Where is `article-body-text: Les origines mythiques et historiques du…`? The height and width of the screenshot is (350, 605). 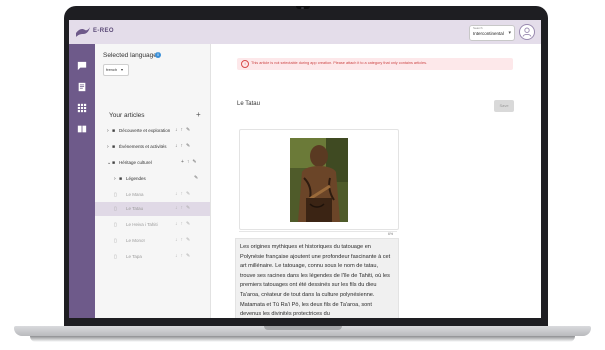 article-body-text: Les origines mythiques et historiques du… is located at coordinates (317, 280).